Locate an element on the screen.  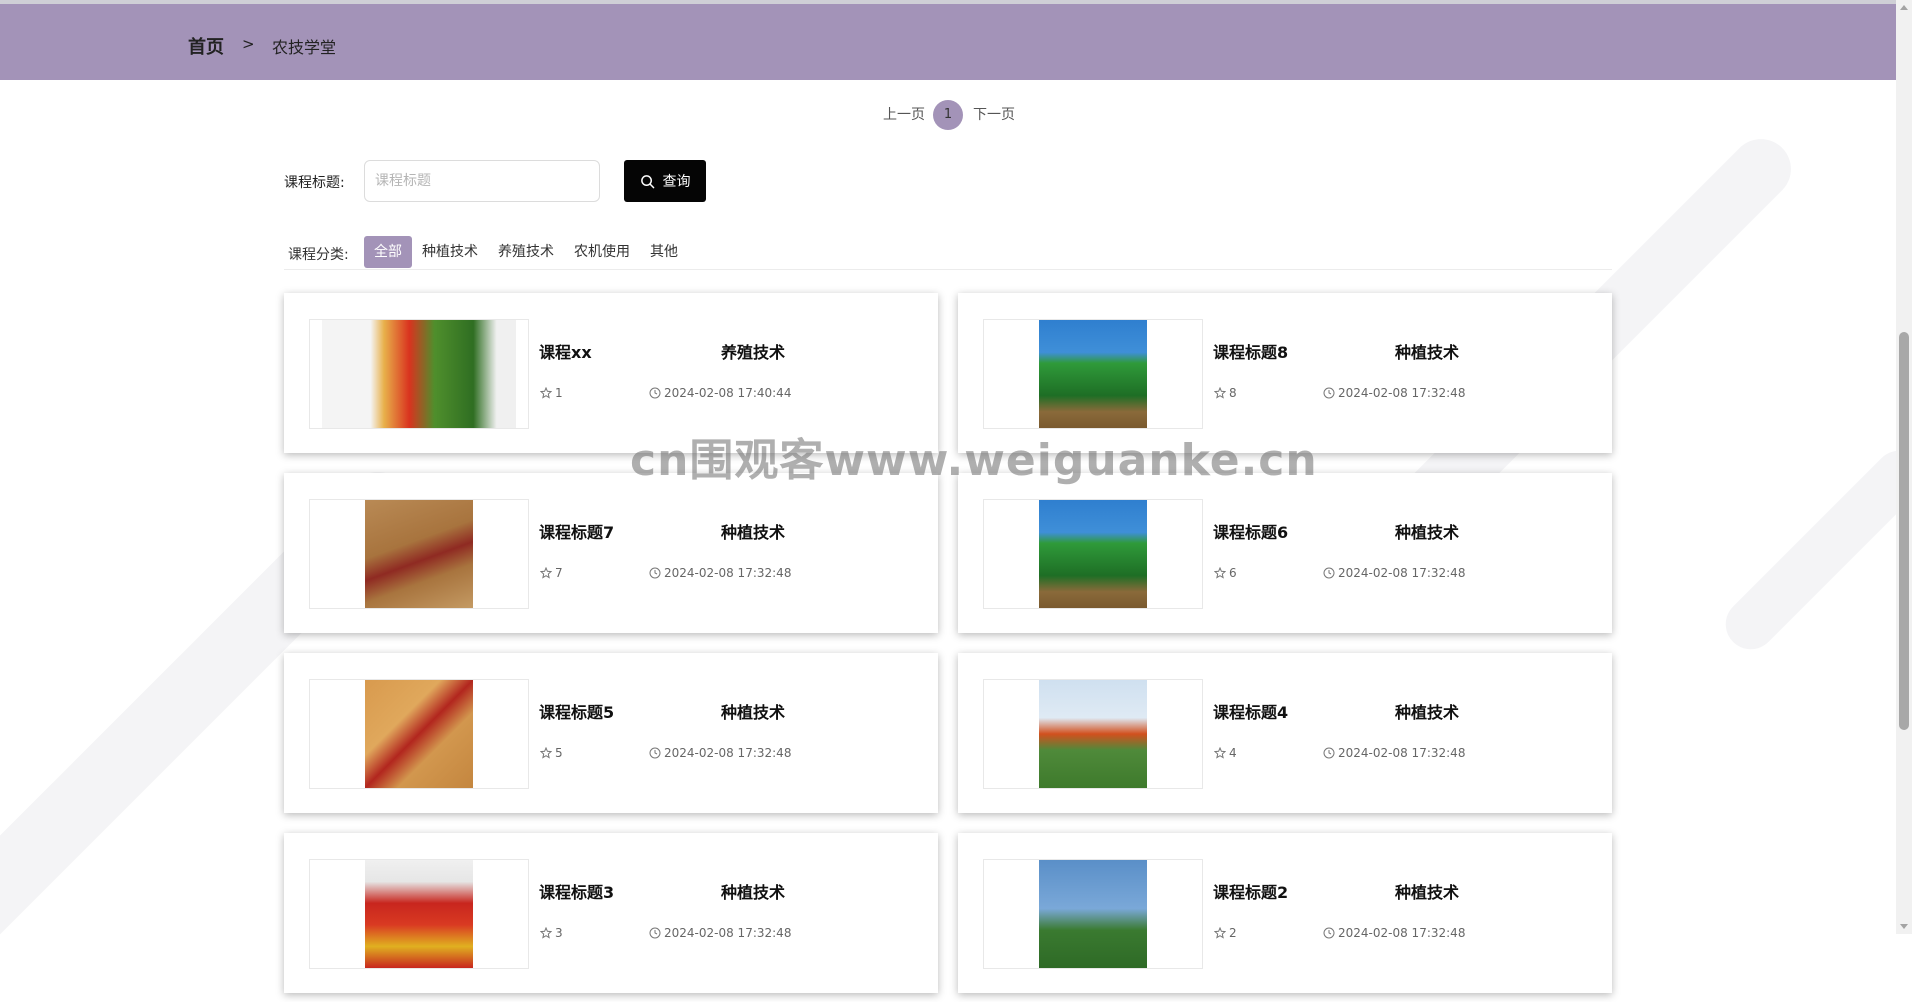
category-label: 课程分类: is located at coordinates (318, 255).